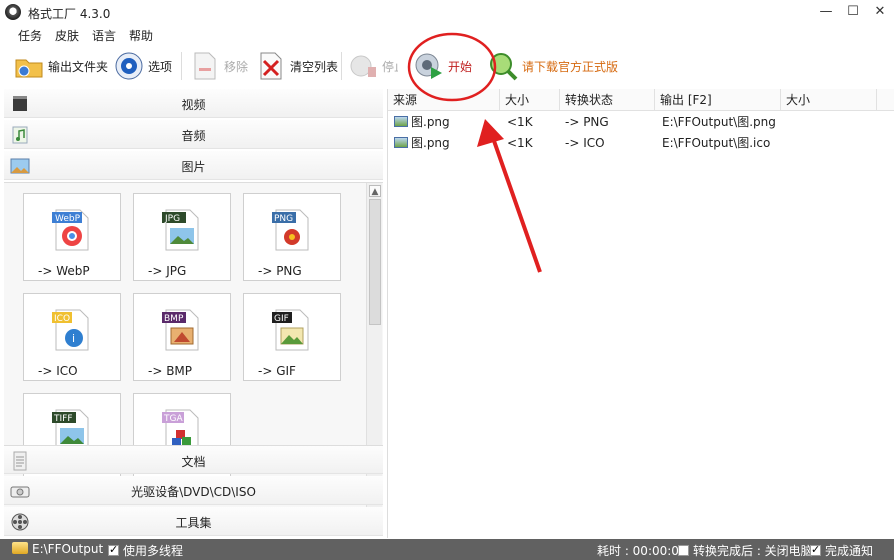  Describe the element at coordinates (642, 551) in the screenshot. I see `elapsed-time: 耗时 : 00:00:00` at that location.